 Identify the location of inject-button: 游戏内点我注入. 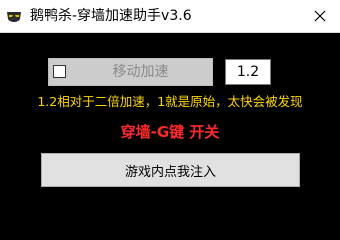
(170, 170).